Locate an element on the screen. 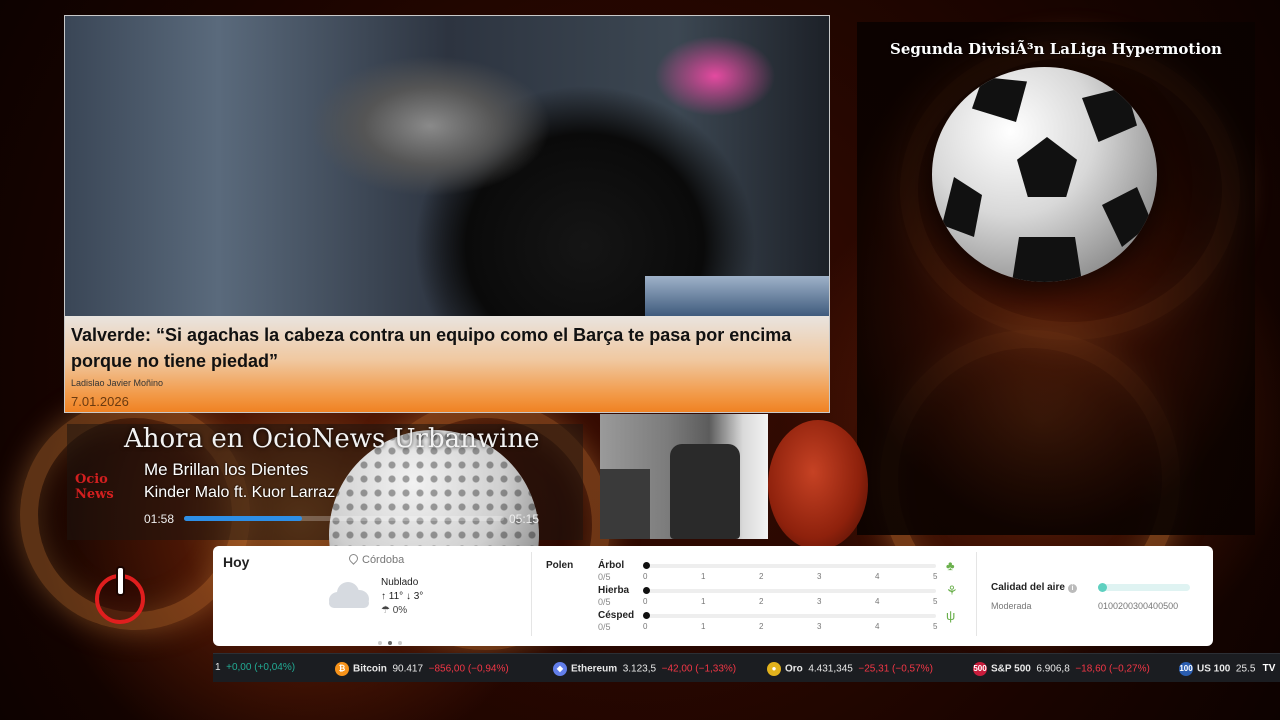 The image size is (1280, 720). air-quality-value: Moderada is located at coordinates (1011, 606).